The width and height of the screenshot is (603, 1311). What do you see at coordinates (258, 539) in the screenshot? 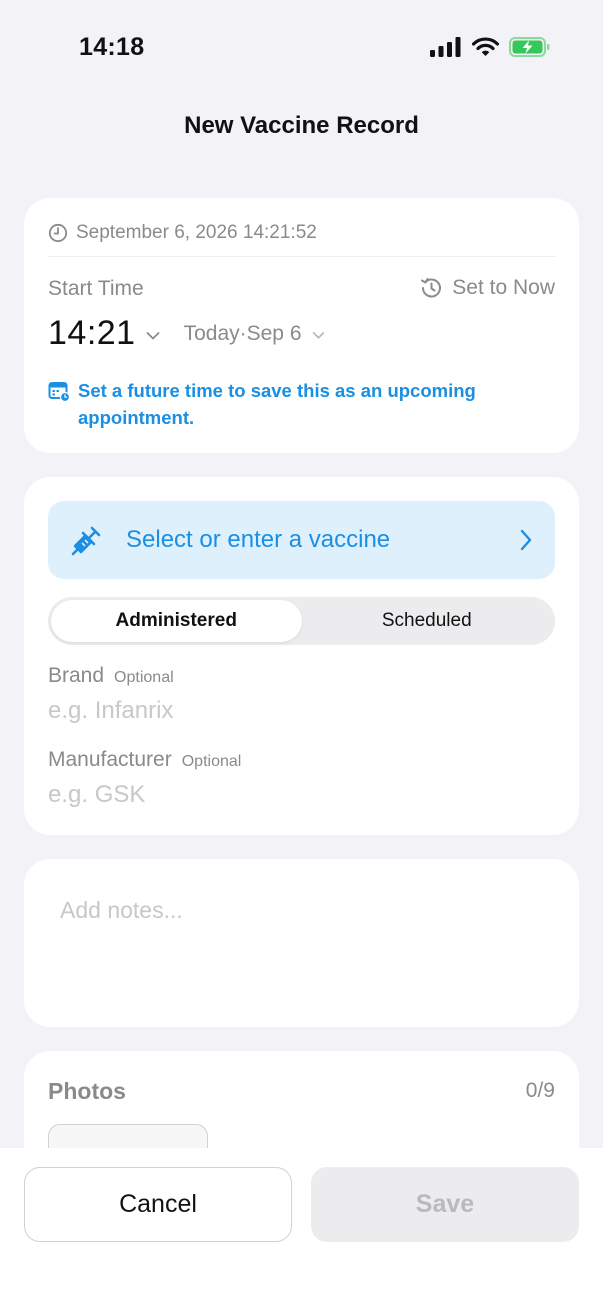
I see `select-vaccine-label: Select or enter a vaccine` at bounding box center [258, 539].